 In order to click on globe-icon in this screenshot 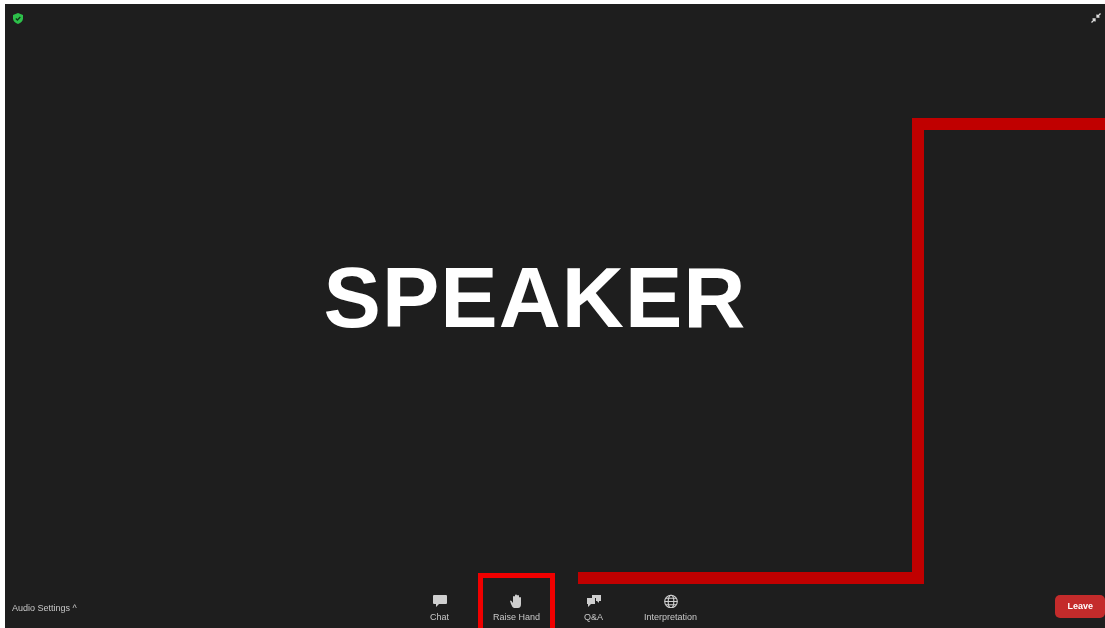, I will do `click(670, 600)`.